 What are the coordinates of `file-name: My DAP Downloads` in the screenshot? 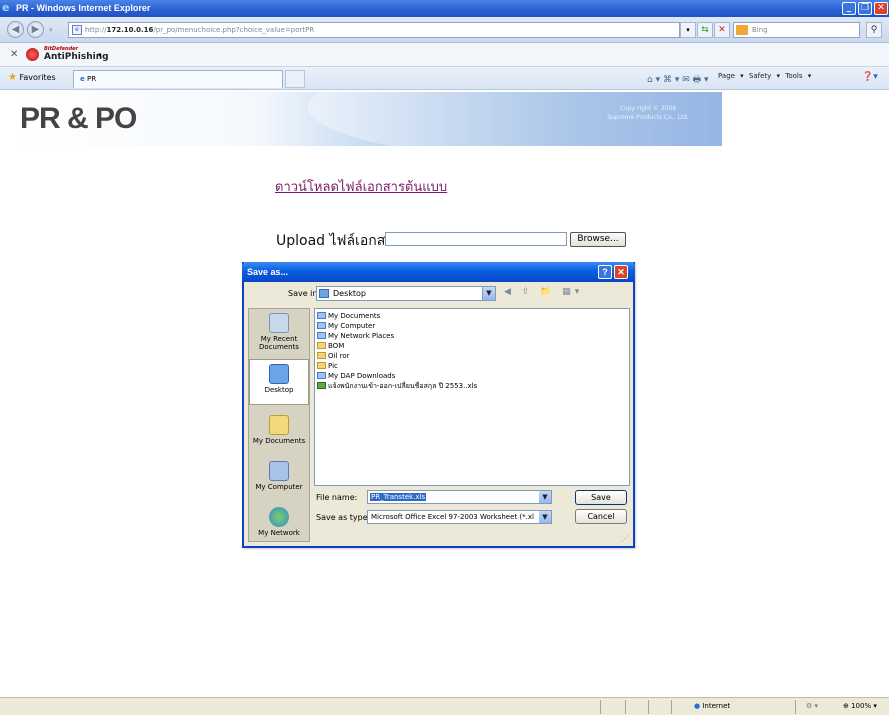 It's located at (362, 376).